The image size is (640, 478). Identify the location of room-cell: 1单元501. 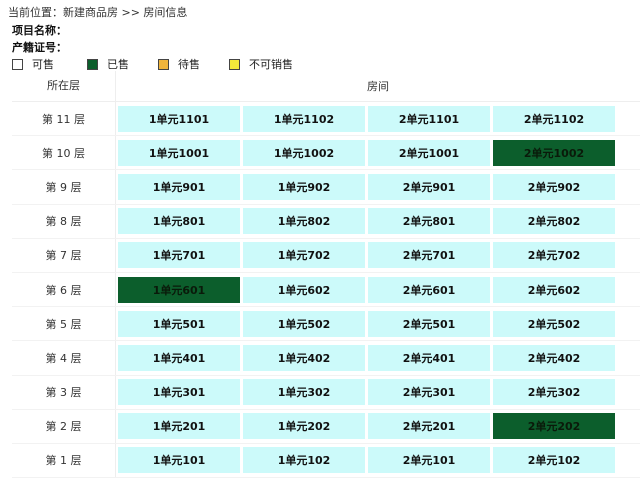
(179, 323).